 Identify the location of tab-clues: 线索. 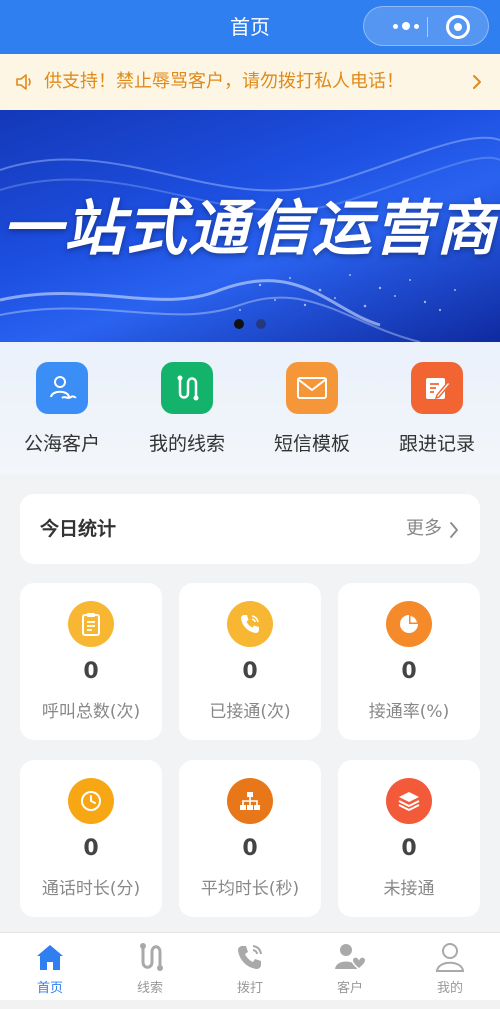
(150, 967).